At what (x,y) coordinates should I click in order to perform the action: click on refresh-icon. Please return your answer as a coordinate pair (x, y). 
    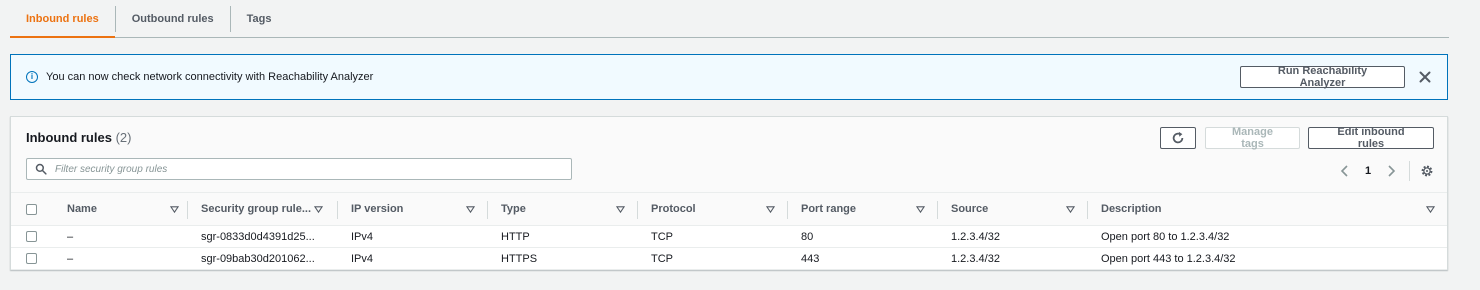
    Looking at the image, I should click on (1178, 137).